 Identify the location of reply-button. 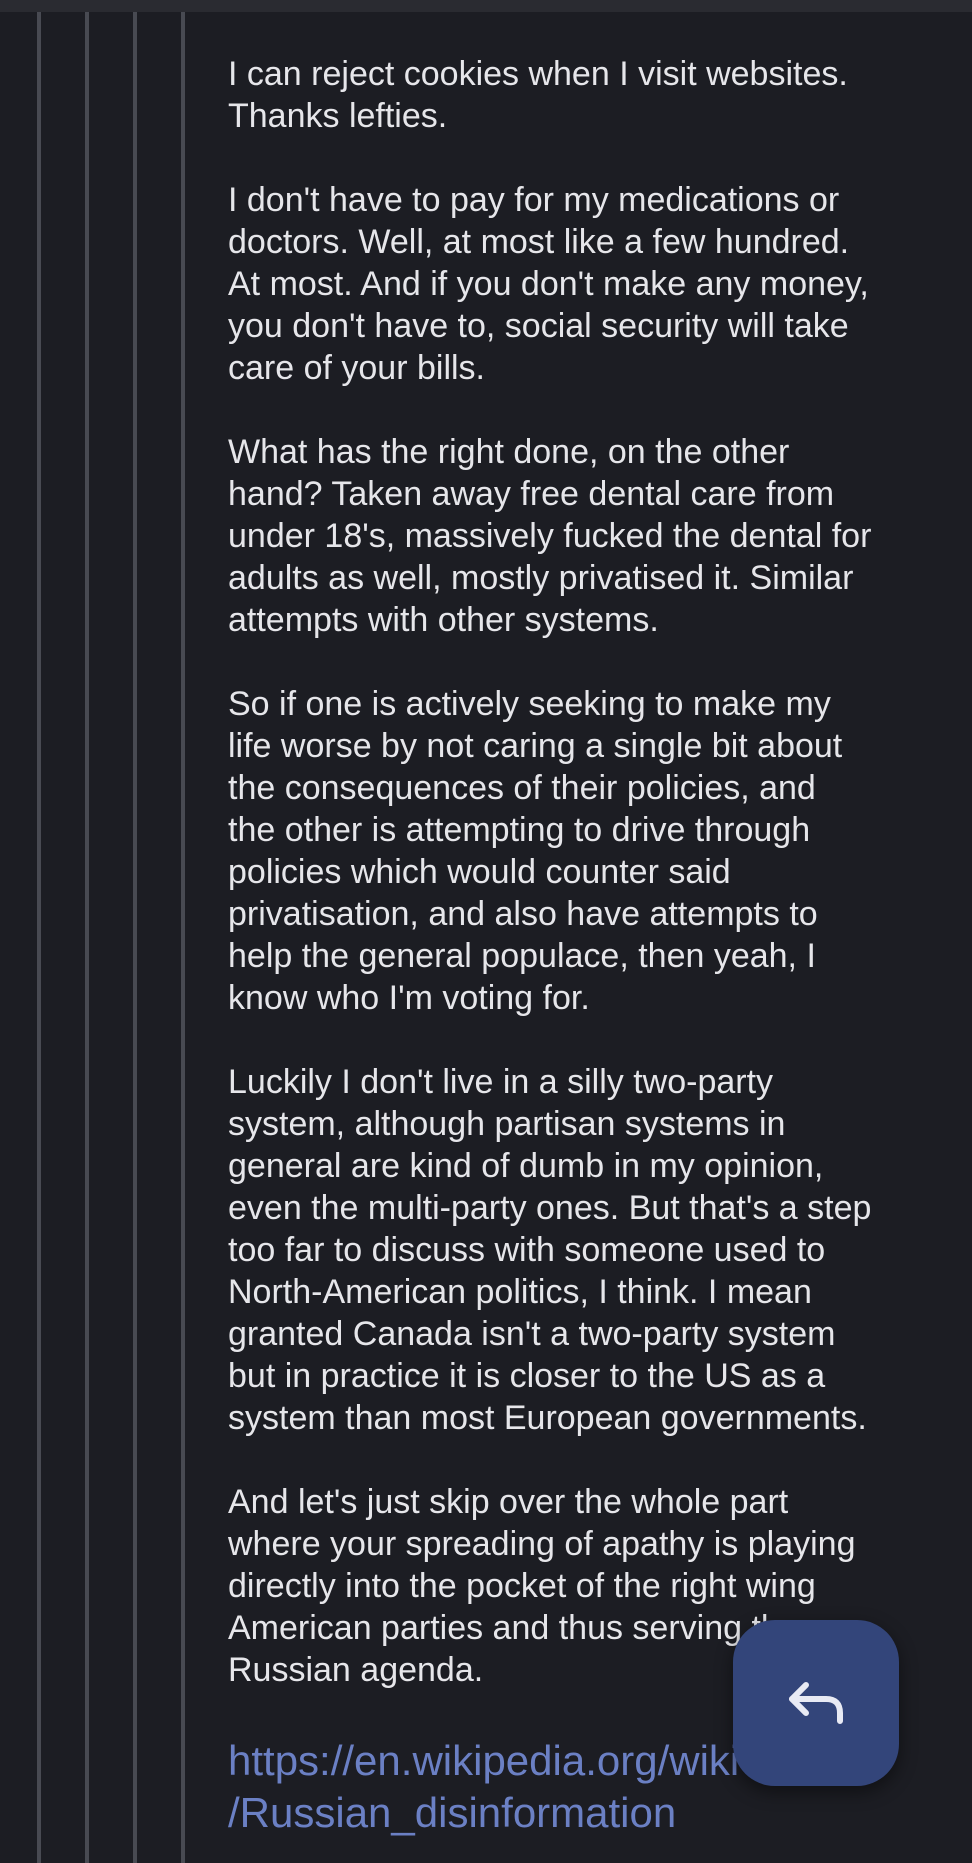
(816, 1703).